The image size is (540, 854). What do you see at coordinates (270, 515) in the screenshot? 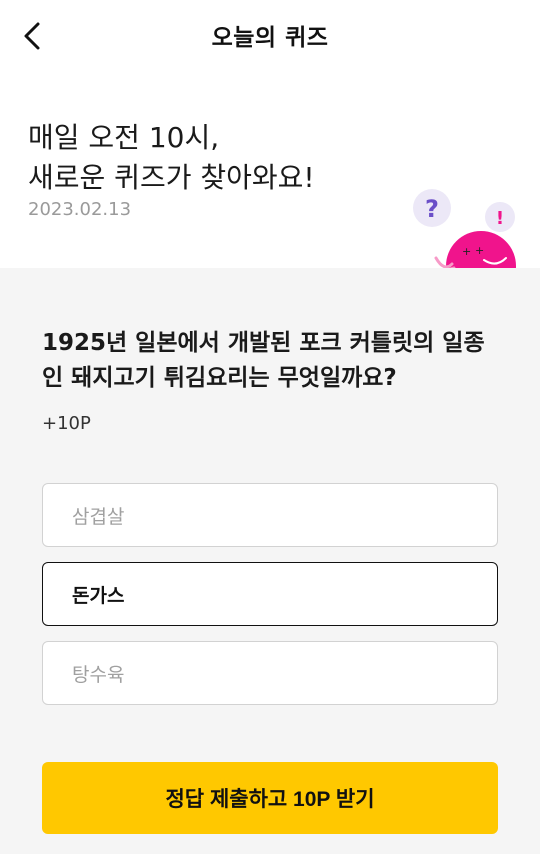
I see `answer-option-1: 삼겹살` at bounding box center [270, 515].